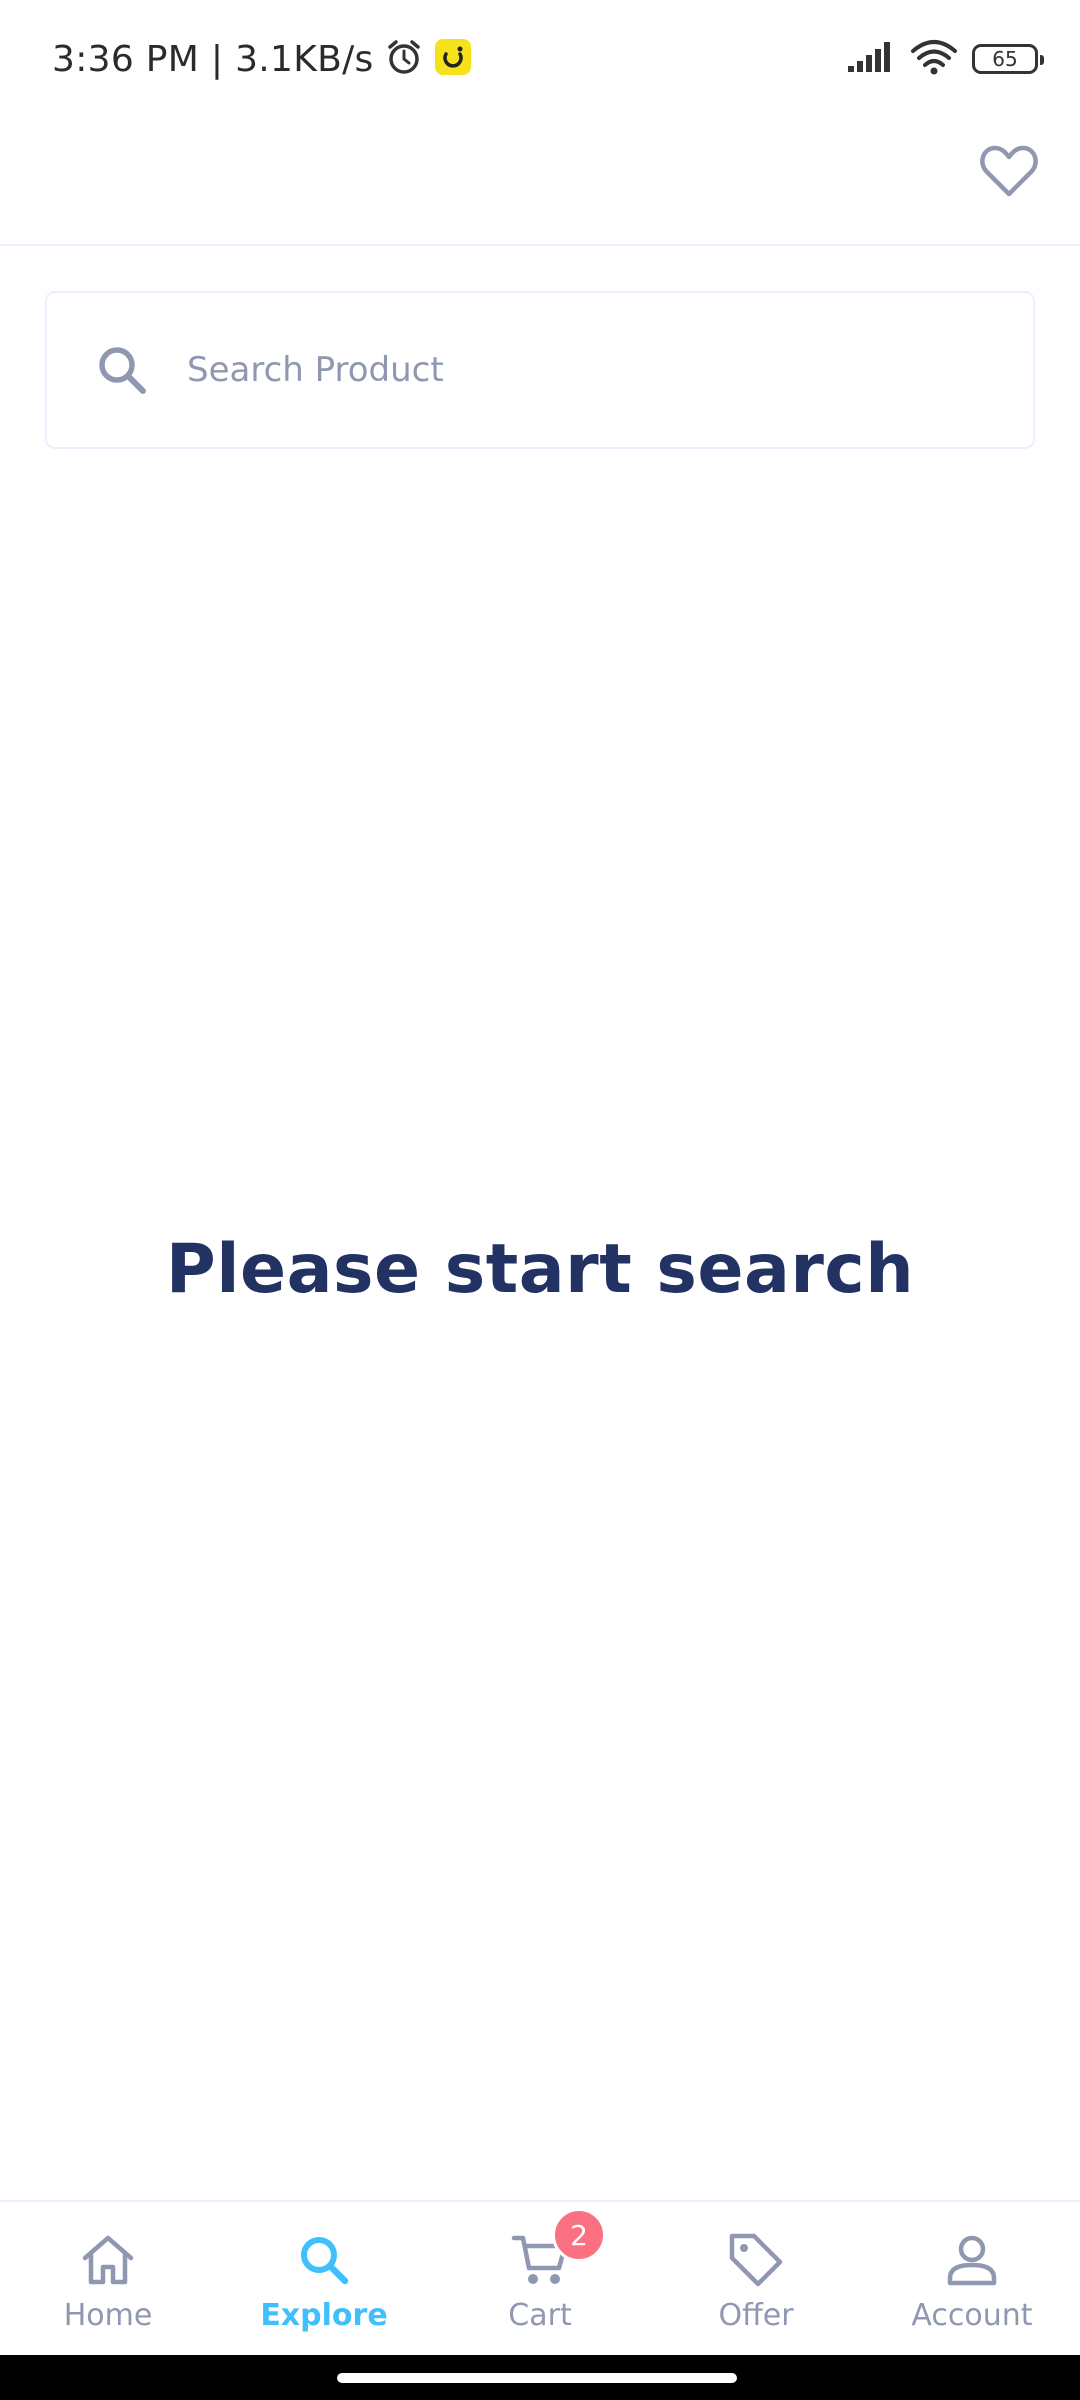 The width and height of the screenshot is (1080, 2400). What do you see at coordinates (324, 2315) in the screenshot?
I see `nav-label-explore: Explore` at bounding box center [324, 2315].